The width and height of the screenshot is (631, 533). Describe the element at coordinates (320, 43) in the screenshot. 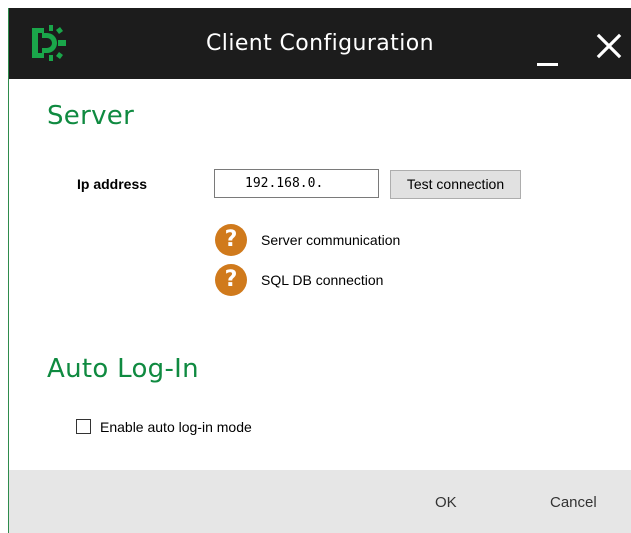

I see `title-bar: Client Configuration` at that location.